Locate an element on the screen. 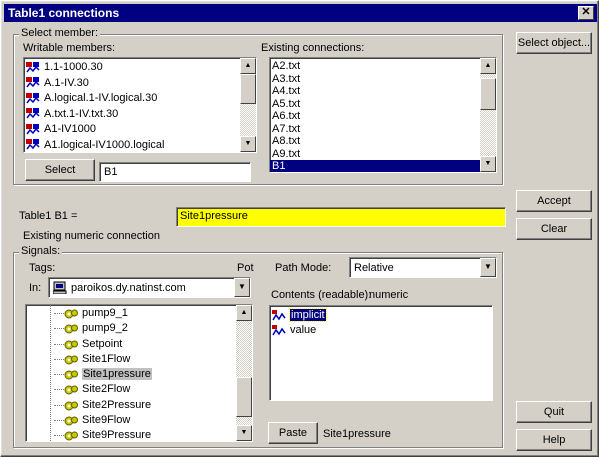 This screenshot has width=599, height=457. paste-value: Site1pressure is located at coordinates (357, 434).